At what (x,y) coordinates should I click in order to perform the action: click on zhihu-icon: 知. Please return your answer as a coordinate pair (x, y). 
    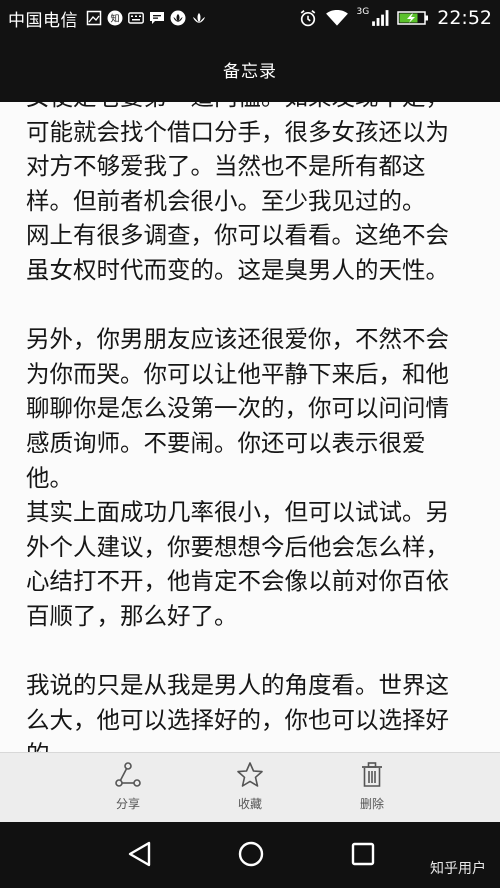
    Looking at the image, I should click on (115, 18).